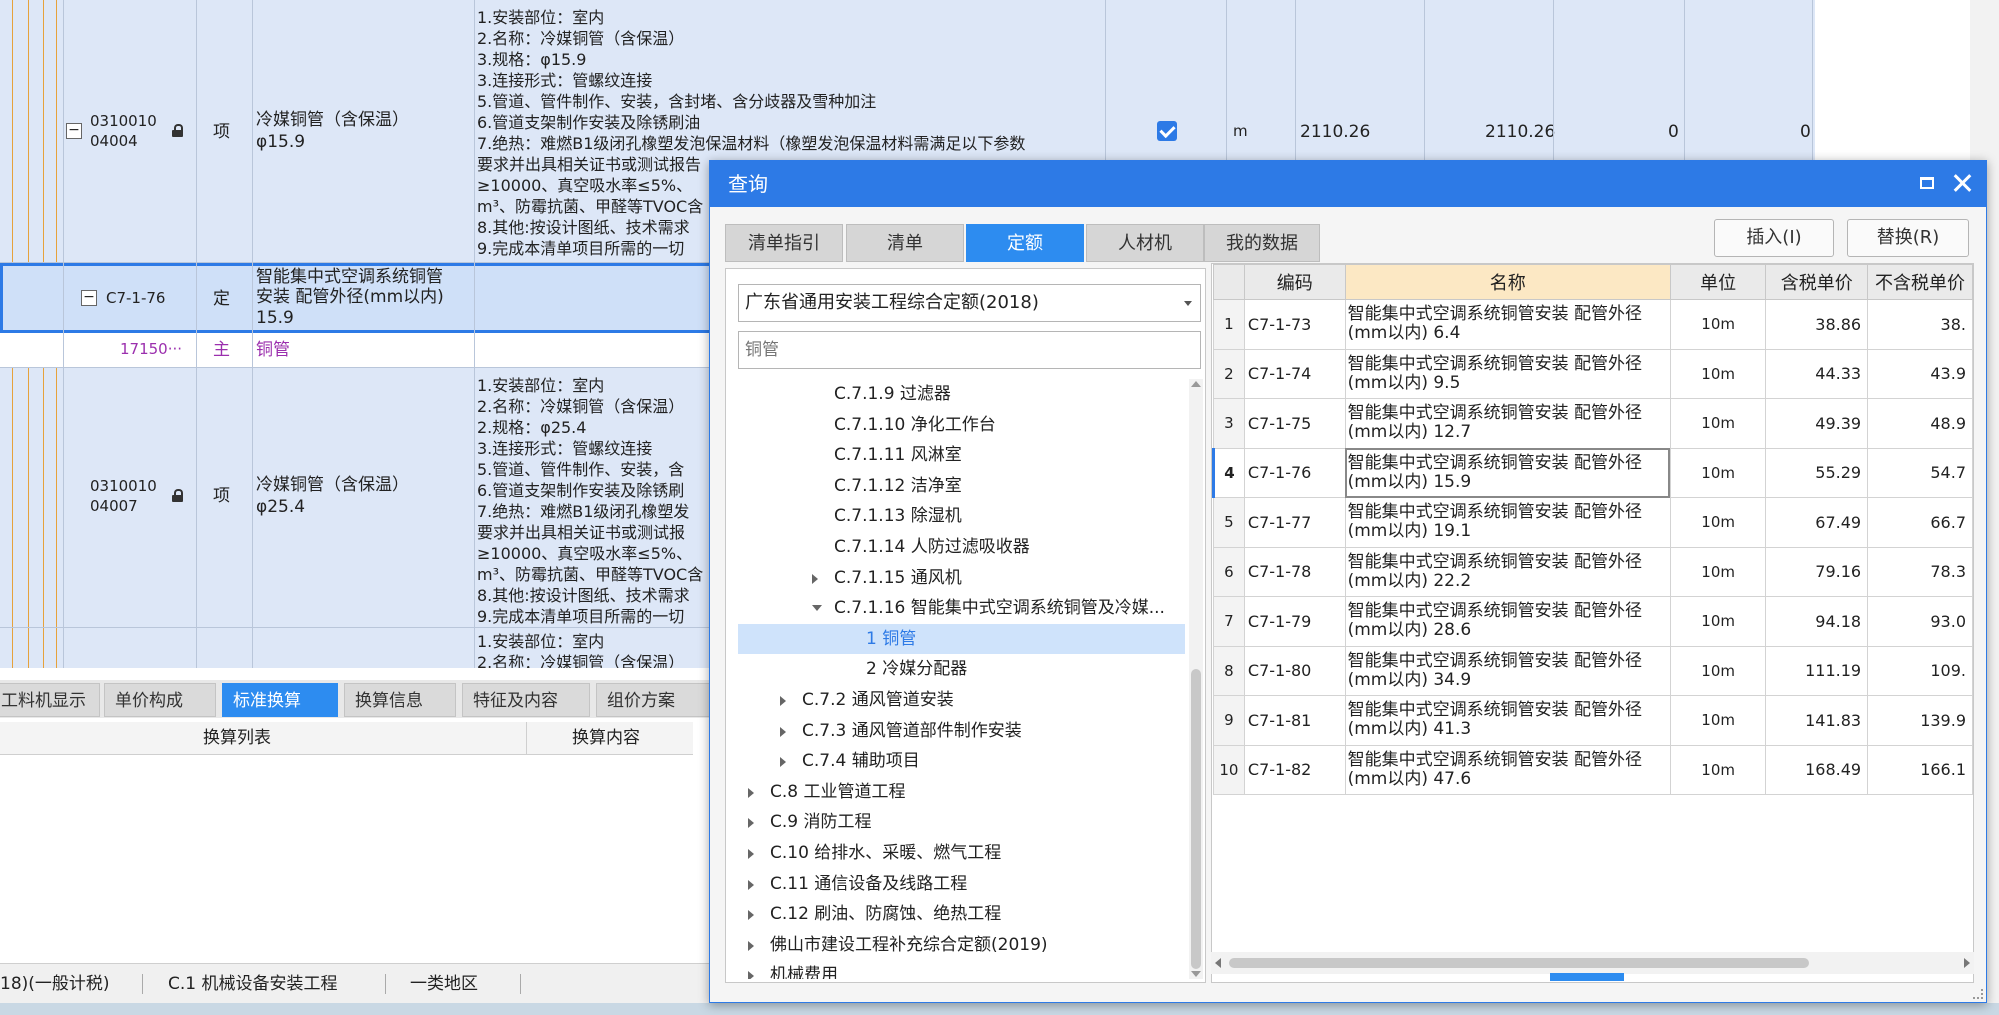 Image resolution: width=1999 pixels, height=1015 pixels. I want to click on item-name: 冷媒铜管（含保温）, so click(332, 120).